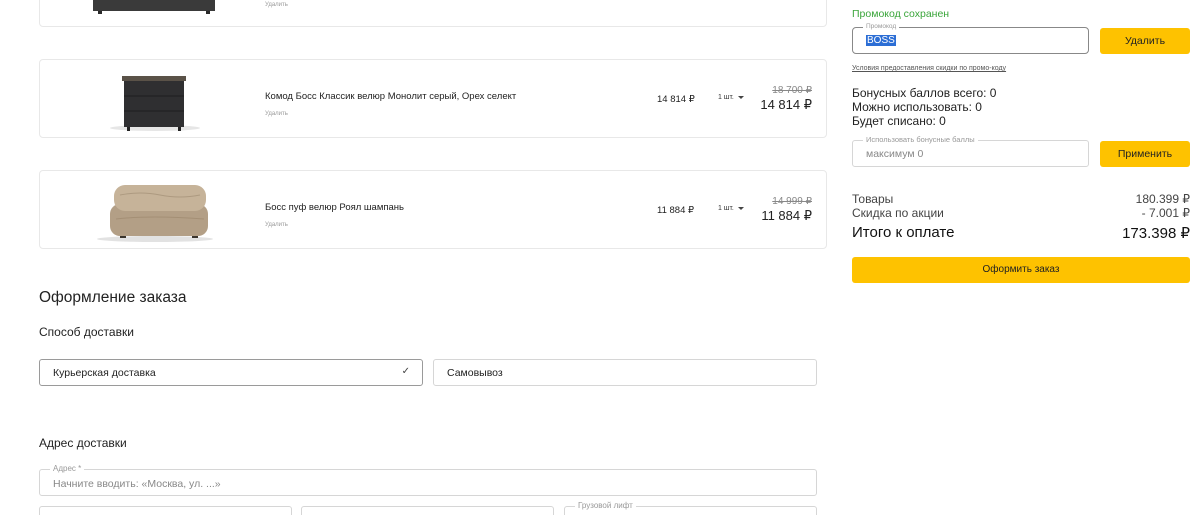  What do you see at coordinates (113, 297) in the screenshot?
I see `checkout-title: Оформление заказа` at bounding box center [113, 297].